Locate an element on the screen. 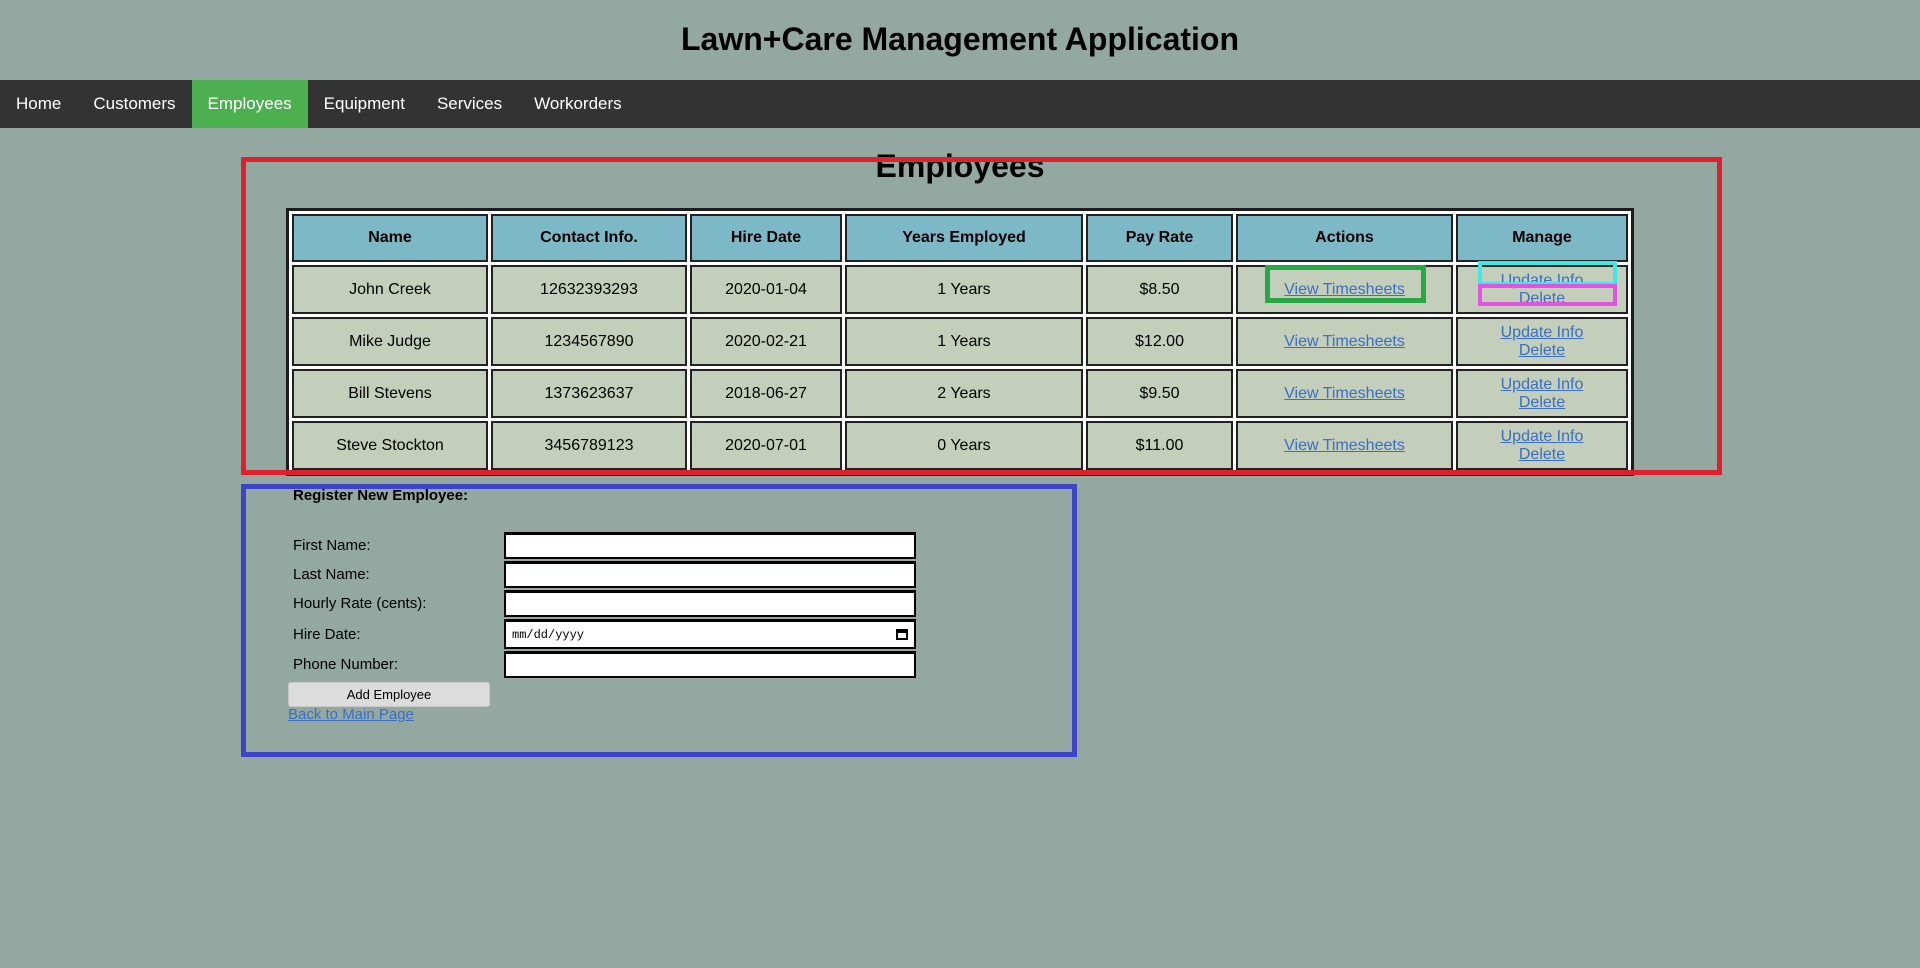 This screenshot has width=1920, height=968. last-name-label: Last Name: is located at coordinates (331, 574).